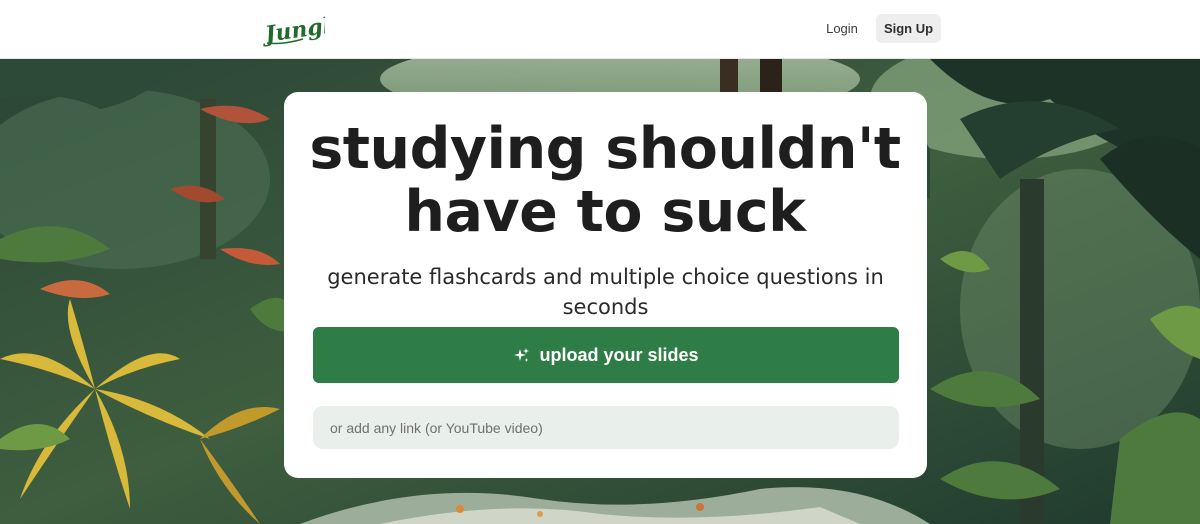 This screenshot has height=524, width=1200. I want to click on signup-button: Sign Up, so click(908, 28).